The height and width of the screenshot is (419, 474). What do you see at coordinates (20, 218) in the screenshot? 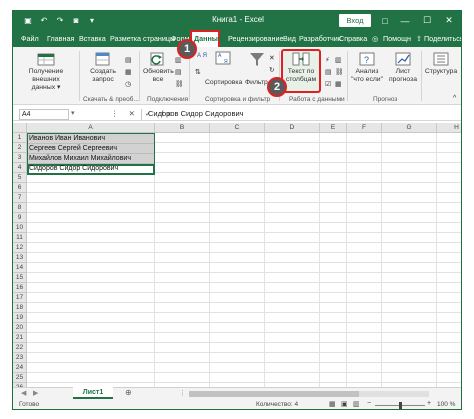
I see `row-header-9: 9` at bounding box center [20, 218].